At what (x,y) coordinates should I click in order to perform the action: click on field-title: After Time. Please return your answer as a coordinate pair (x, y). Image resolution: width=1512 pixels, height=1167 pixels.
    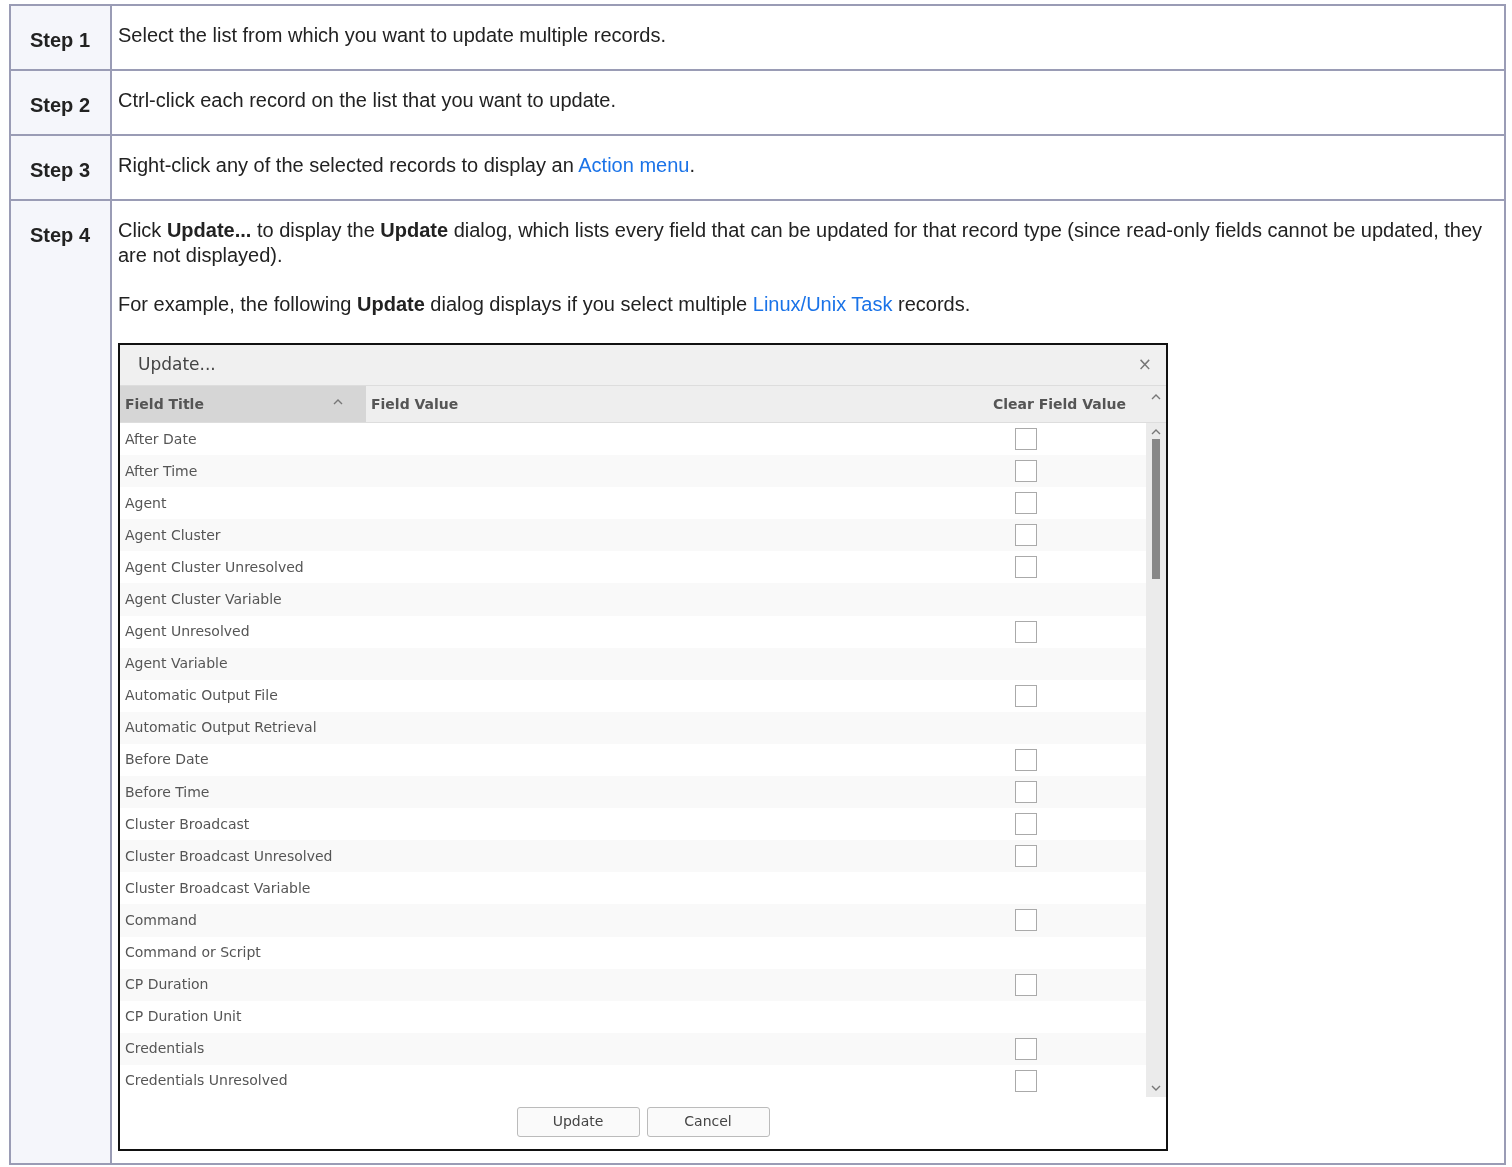
    Looking at the image, I should click on (161, 471).